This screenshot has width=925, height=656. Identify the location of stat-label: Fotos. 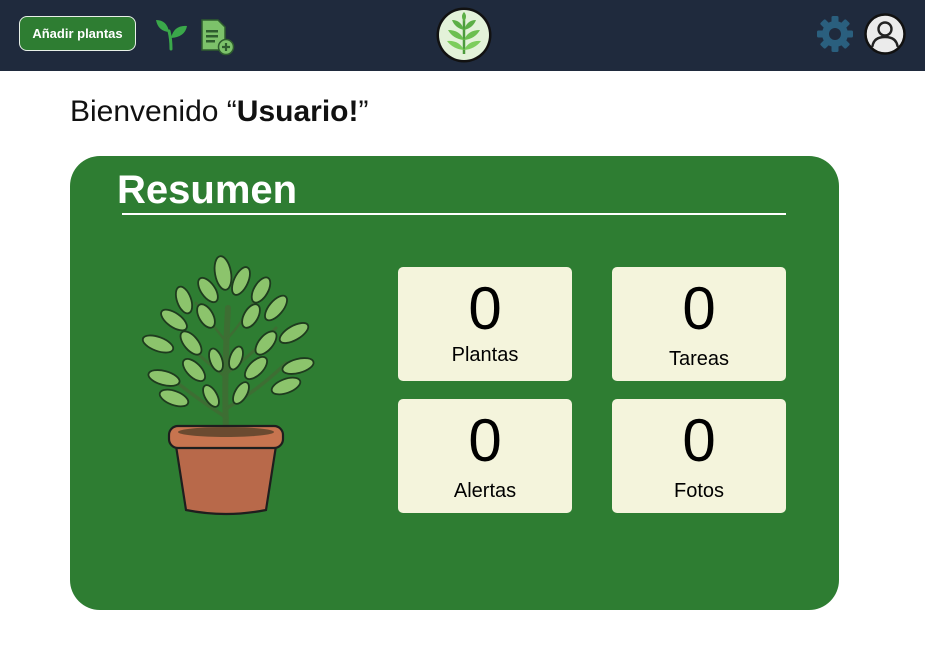
(699, 491).